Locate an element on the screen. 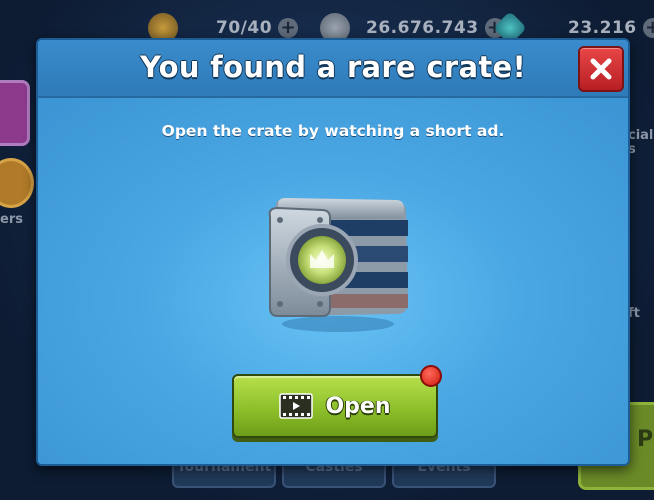  side-menu-button is located at coordinates (15, 113).